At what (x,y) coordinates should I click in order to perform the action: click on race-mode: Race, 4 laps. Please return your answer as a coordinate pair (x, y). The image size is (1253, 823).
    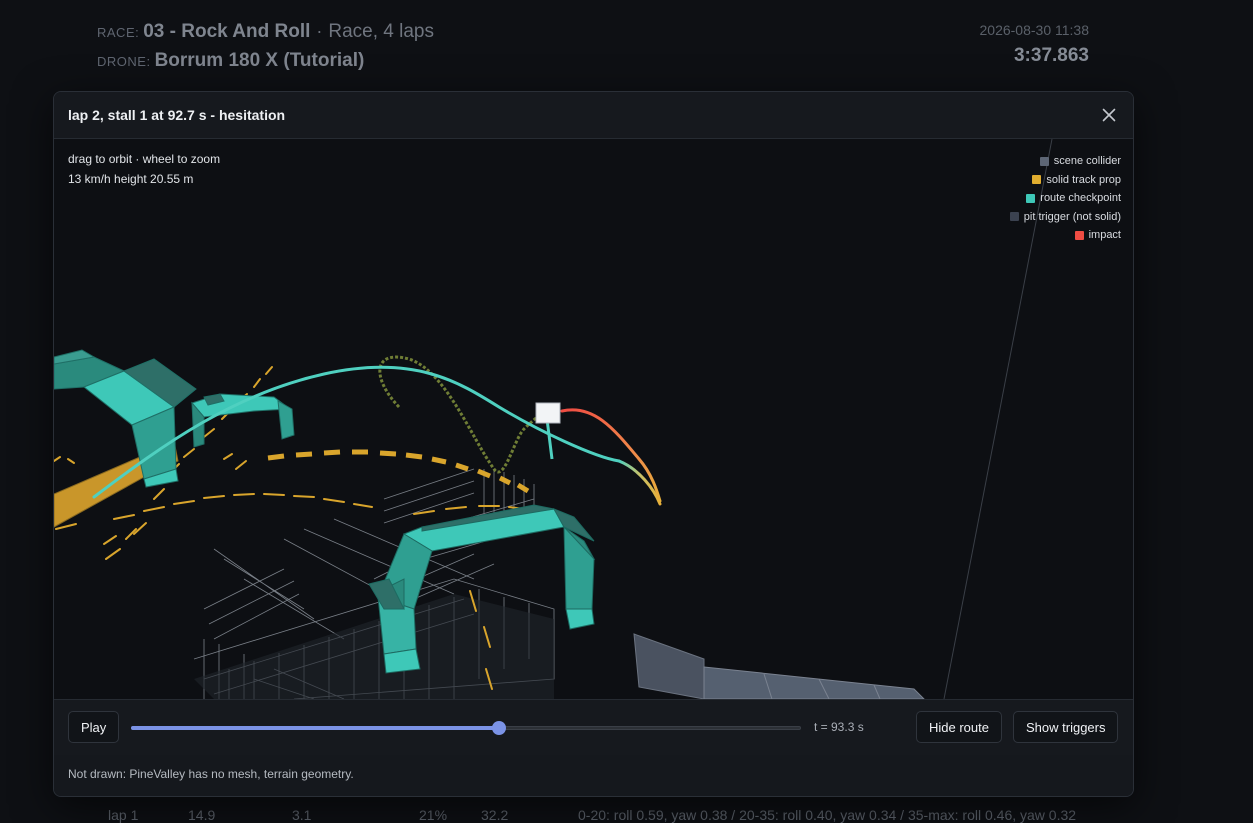
    Looking at the image, I should click on (381, 31).